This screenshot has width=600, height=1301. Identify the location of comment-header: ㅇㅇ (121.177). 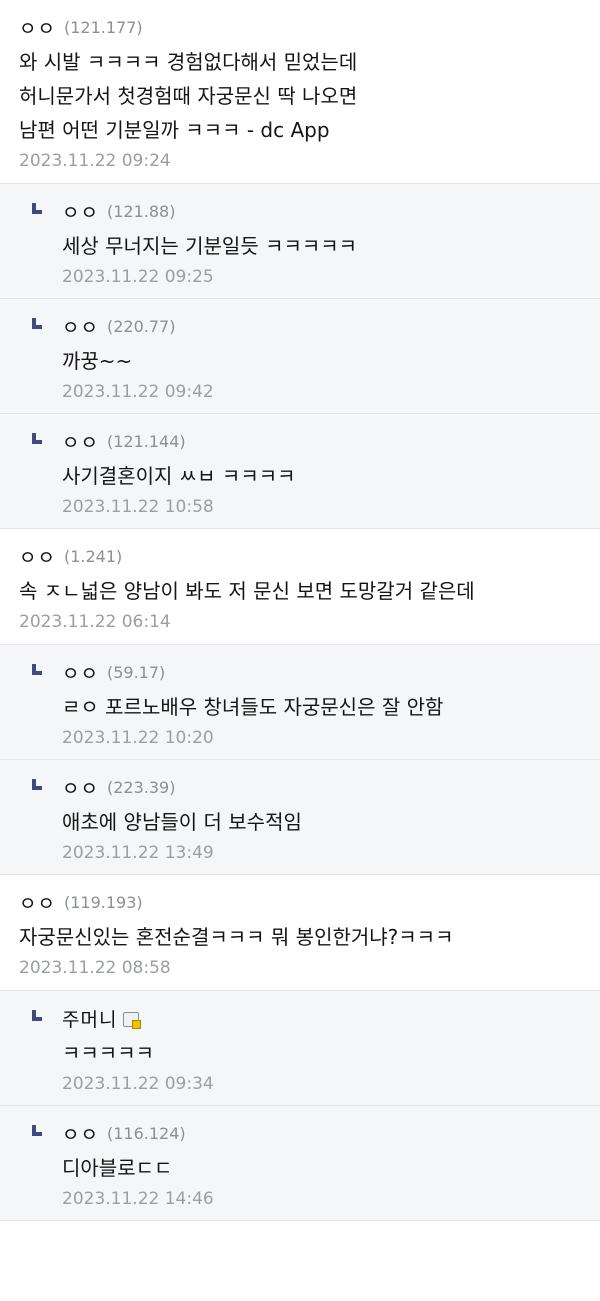
(300, 27).